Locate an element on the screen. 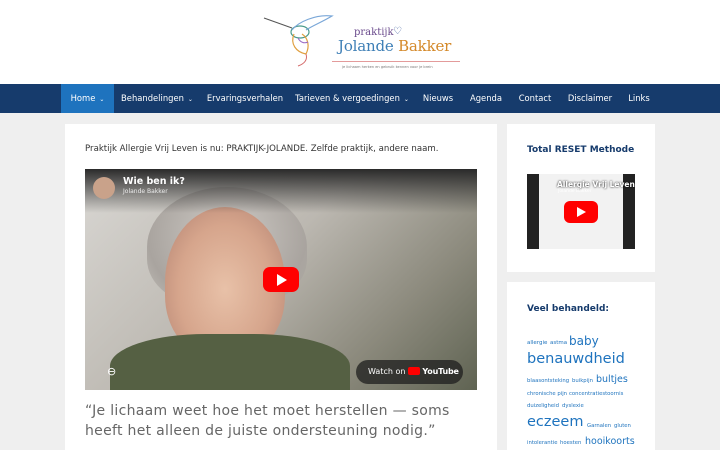  tag-link: Garnalen is located at coordinates (599, 426).